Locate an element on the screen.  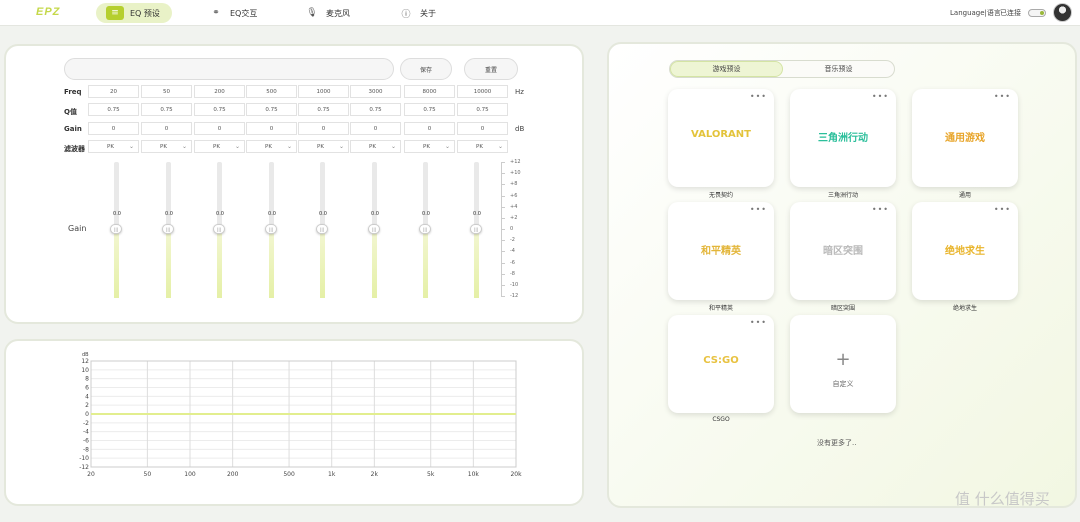
x-tick-label: 200 is located at coordinates (233, 474).